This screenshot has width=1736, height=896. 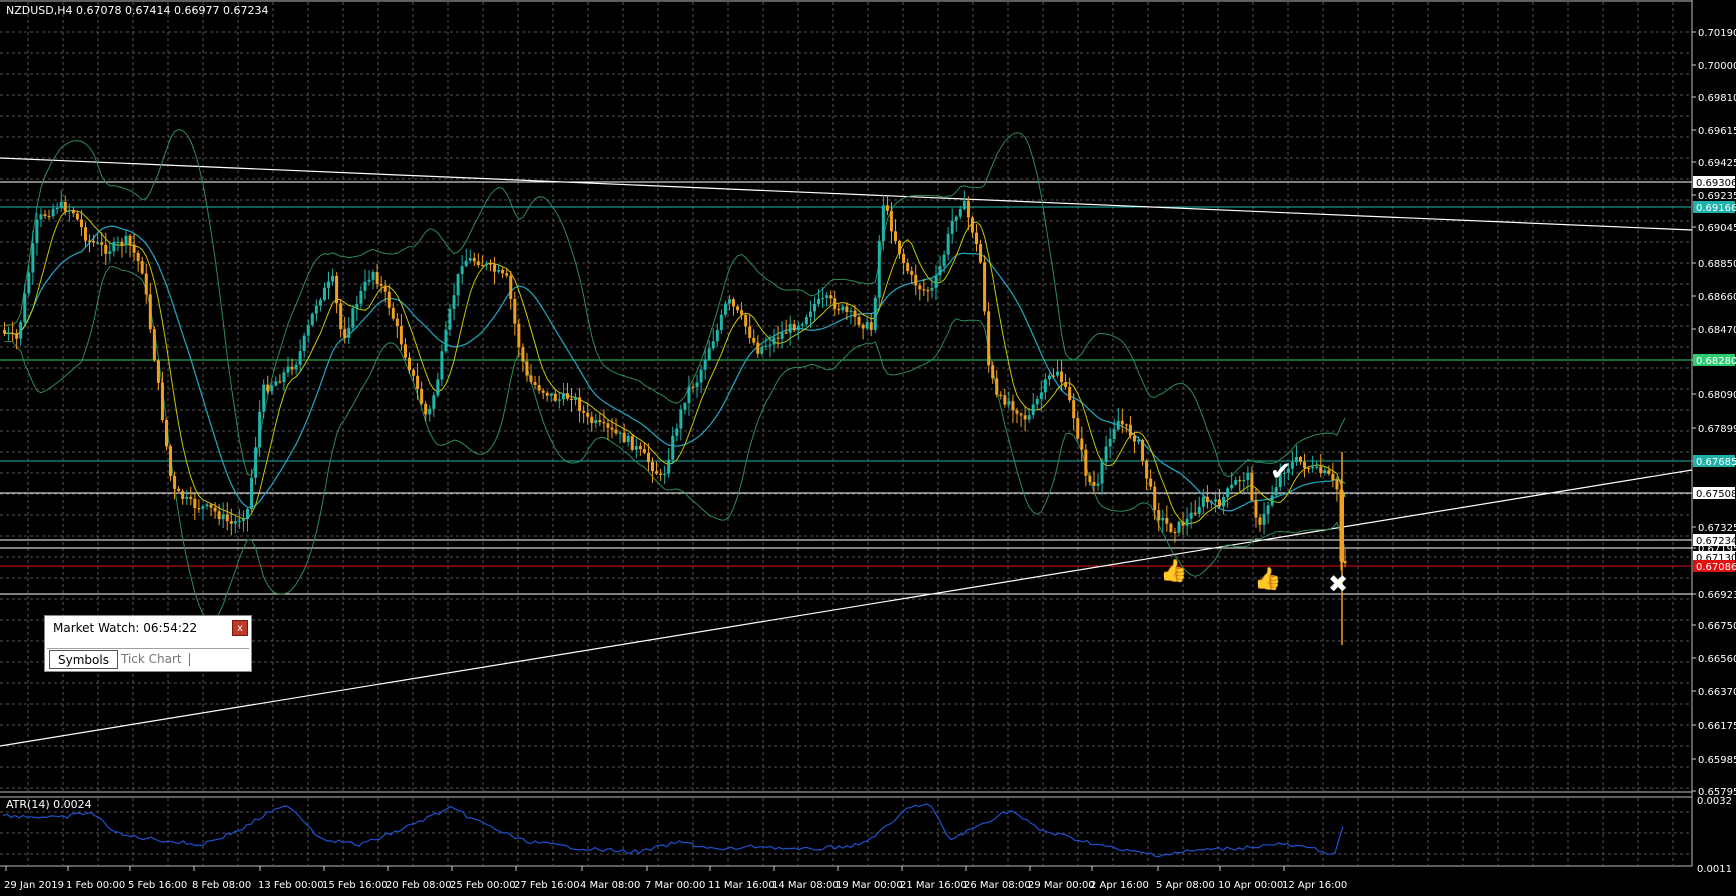 I want to click on price-tag-label: 0.69166, so click(x=1716, y=208).